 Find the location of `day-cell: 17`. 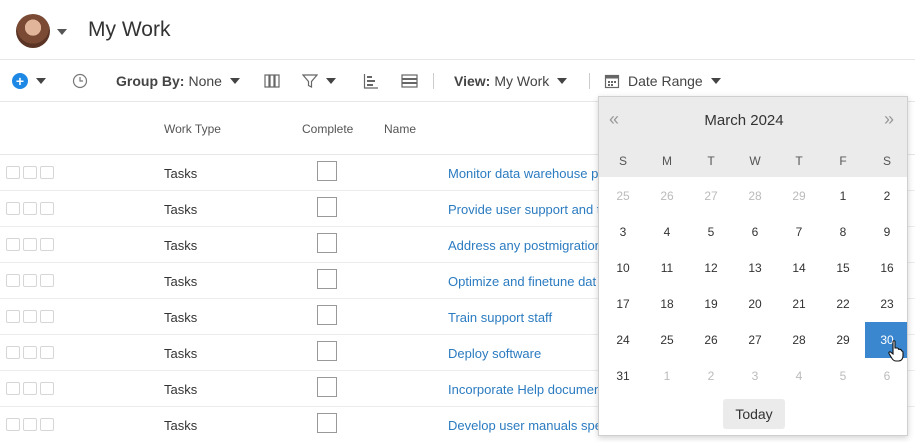

day-cell: 17 is located at coordinates (623, 304).